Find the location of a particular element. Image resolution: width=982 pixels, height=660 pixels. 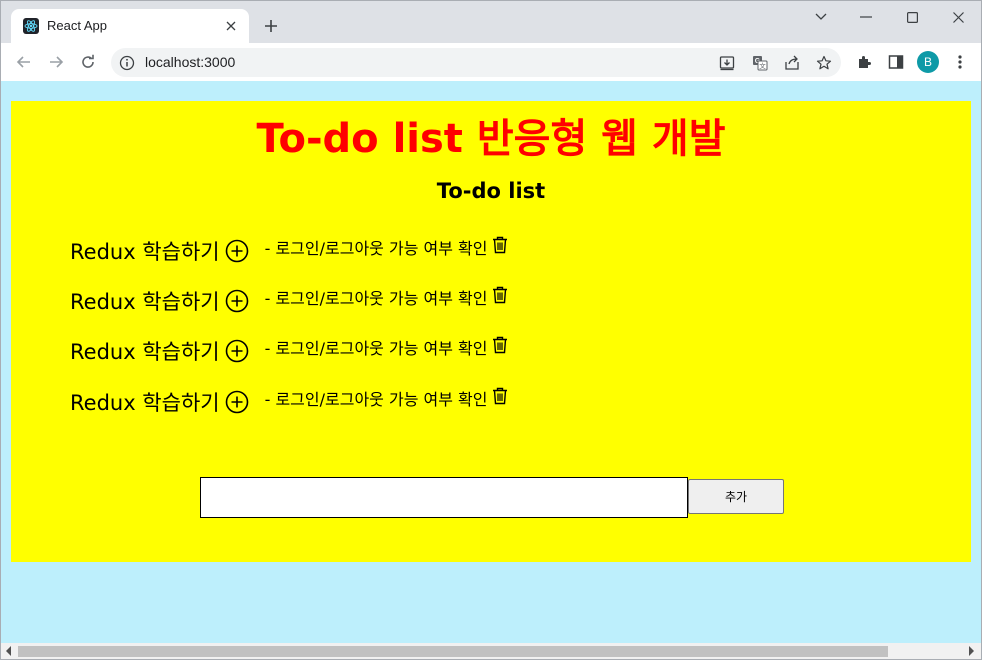

address-bar: localhost:3000 G文 is located at coordinates (476, 62).